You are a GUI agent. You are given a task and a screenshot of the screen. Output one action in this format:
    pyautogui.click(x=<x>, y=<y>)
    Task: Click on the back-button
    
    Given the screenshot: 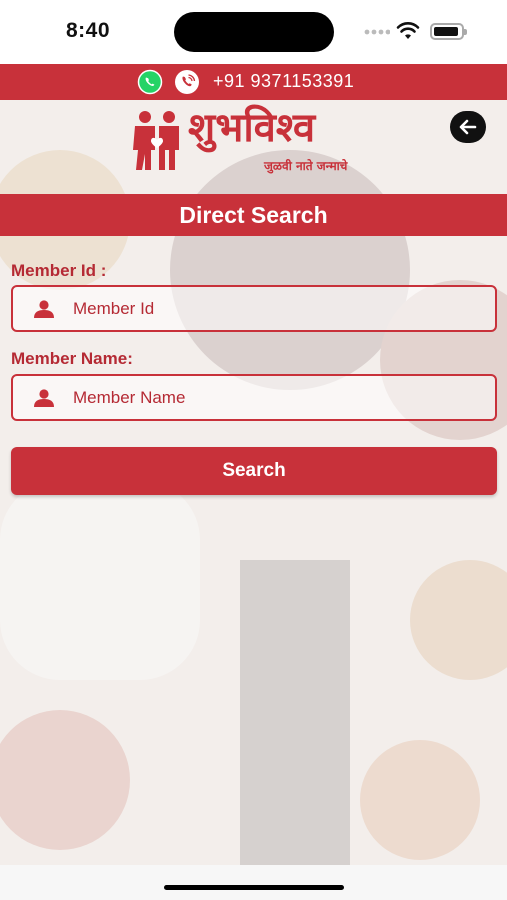 What is the action you would take?
    pyautogui.click(x=468, y=127)
    